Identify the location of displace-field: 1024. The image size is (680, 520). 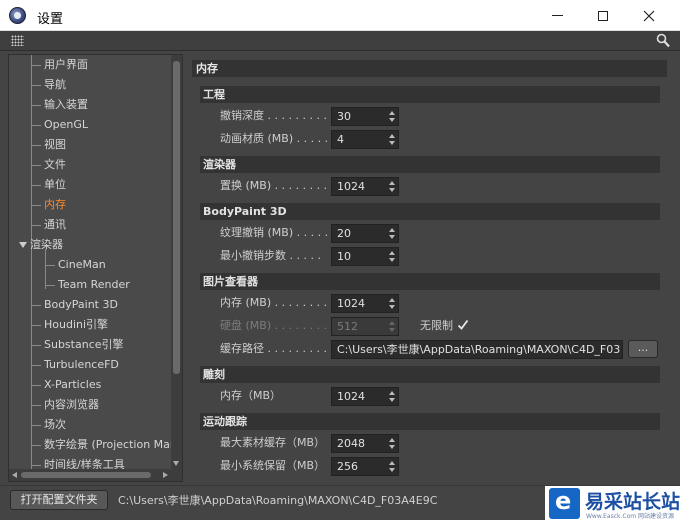
(365, 186).